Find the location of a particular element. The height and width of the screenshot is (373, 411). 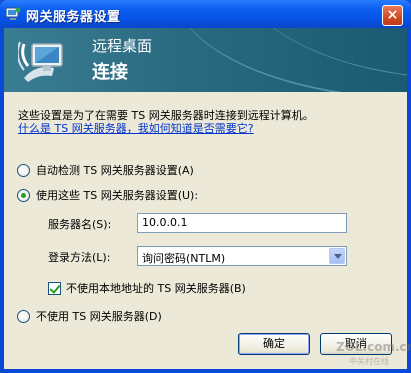

radio-use-settings-button is located at coordinates (23, 195).